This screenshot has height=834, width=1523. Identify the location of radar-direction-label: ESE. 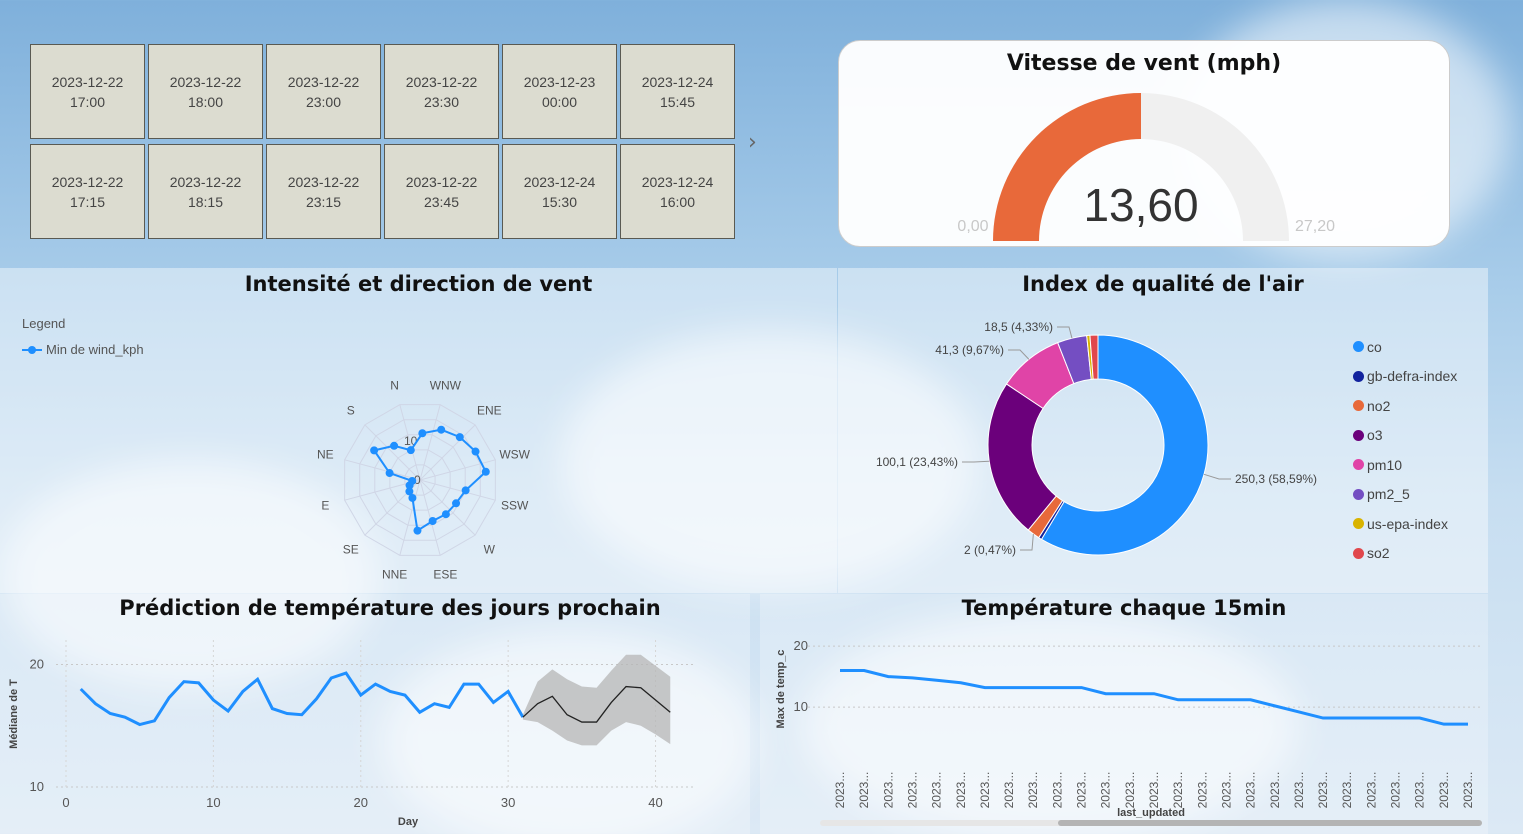
(445, 575).